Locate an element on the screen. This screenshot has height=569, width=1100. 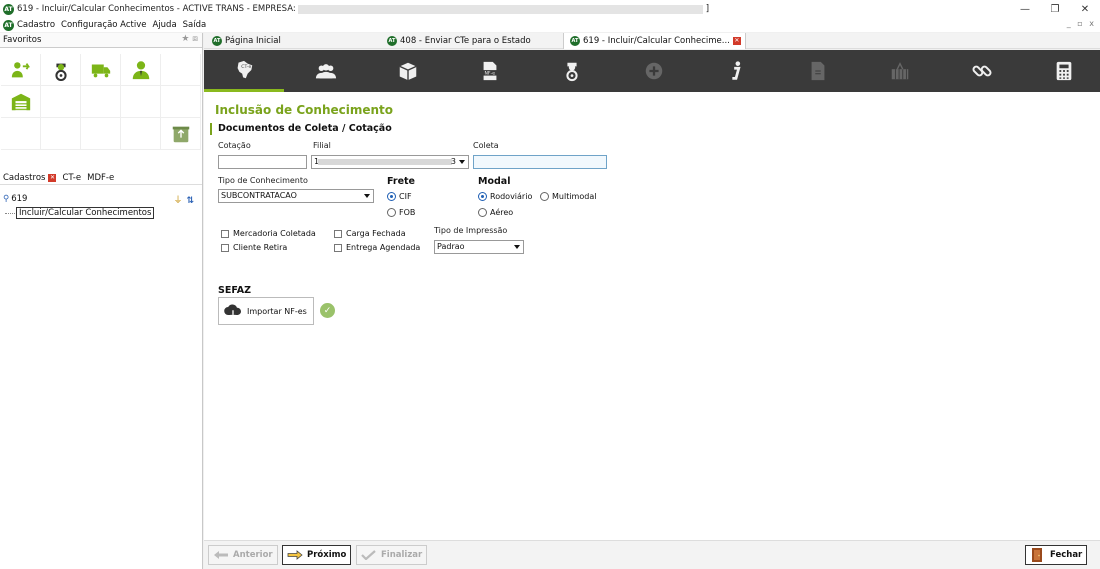
toolbar-box-button is located at coordinates (408, 71).